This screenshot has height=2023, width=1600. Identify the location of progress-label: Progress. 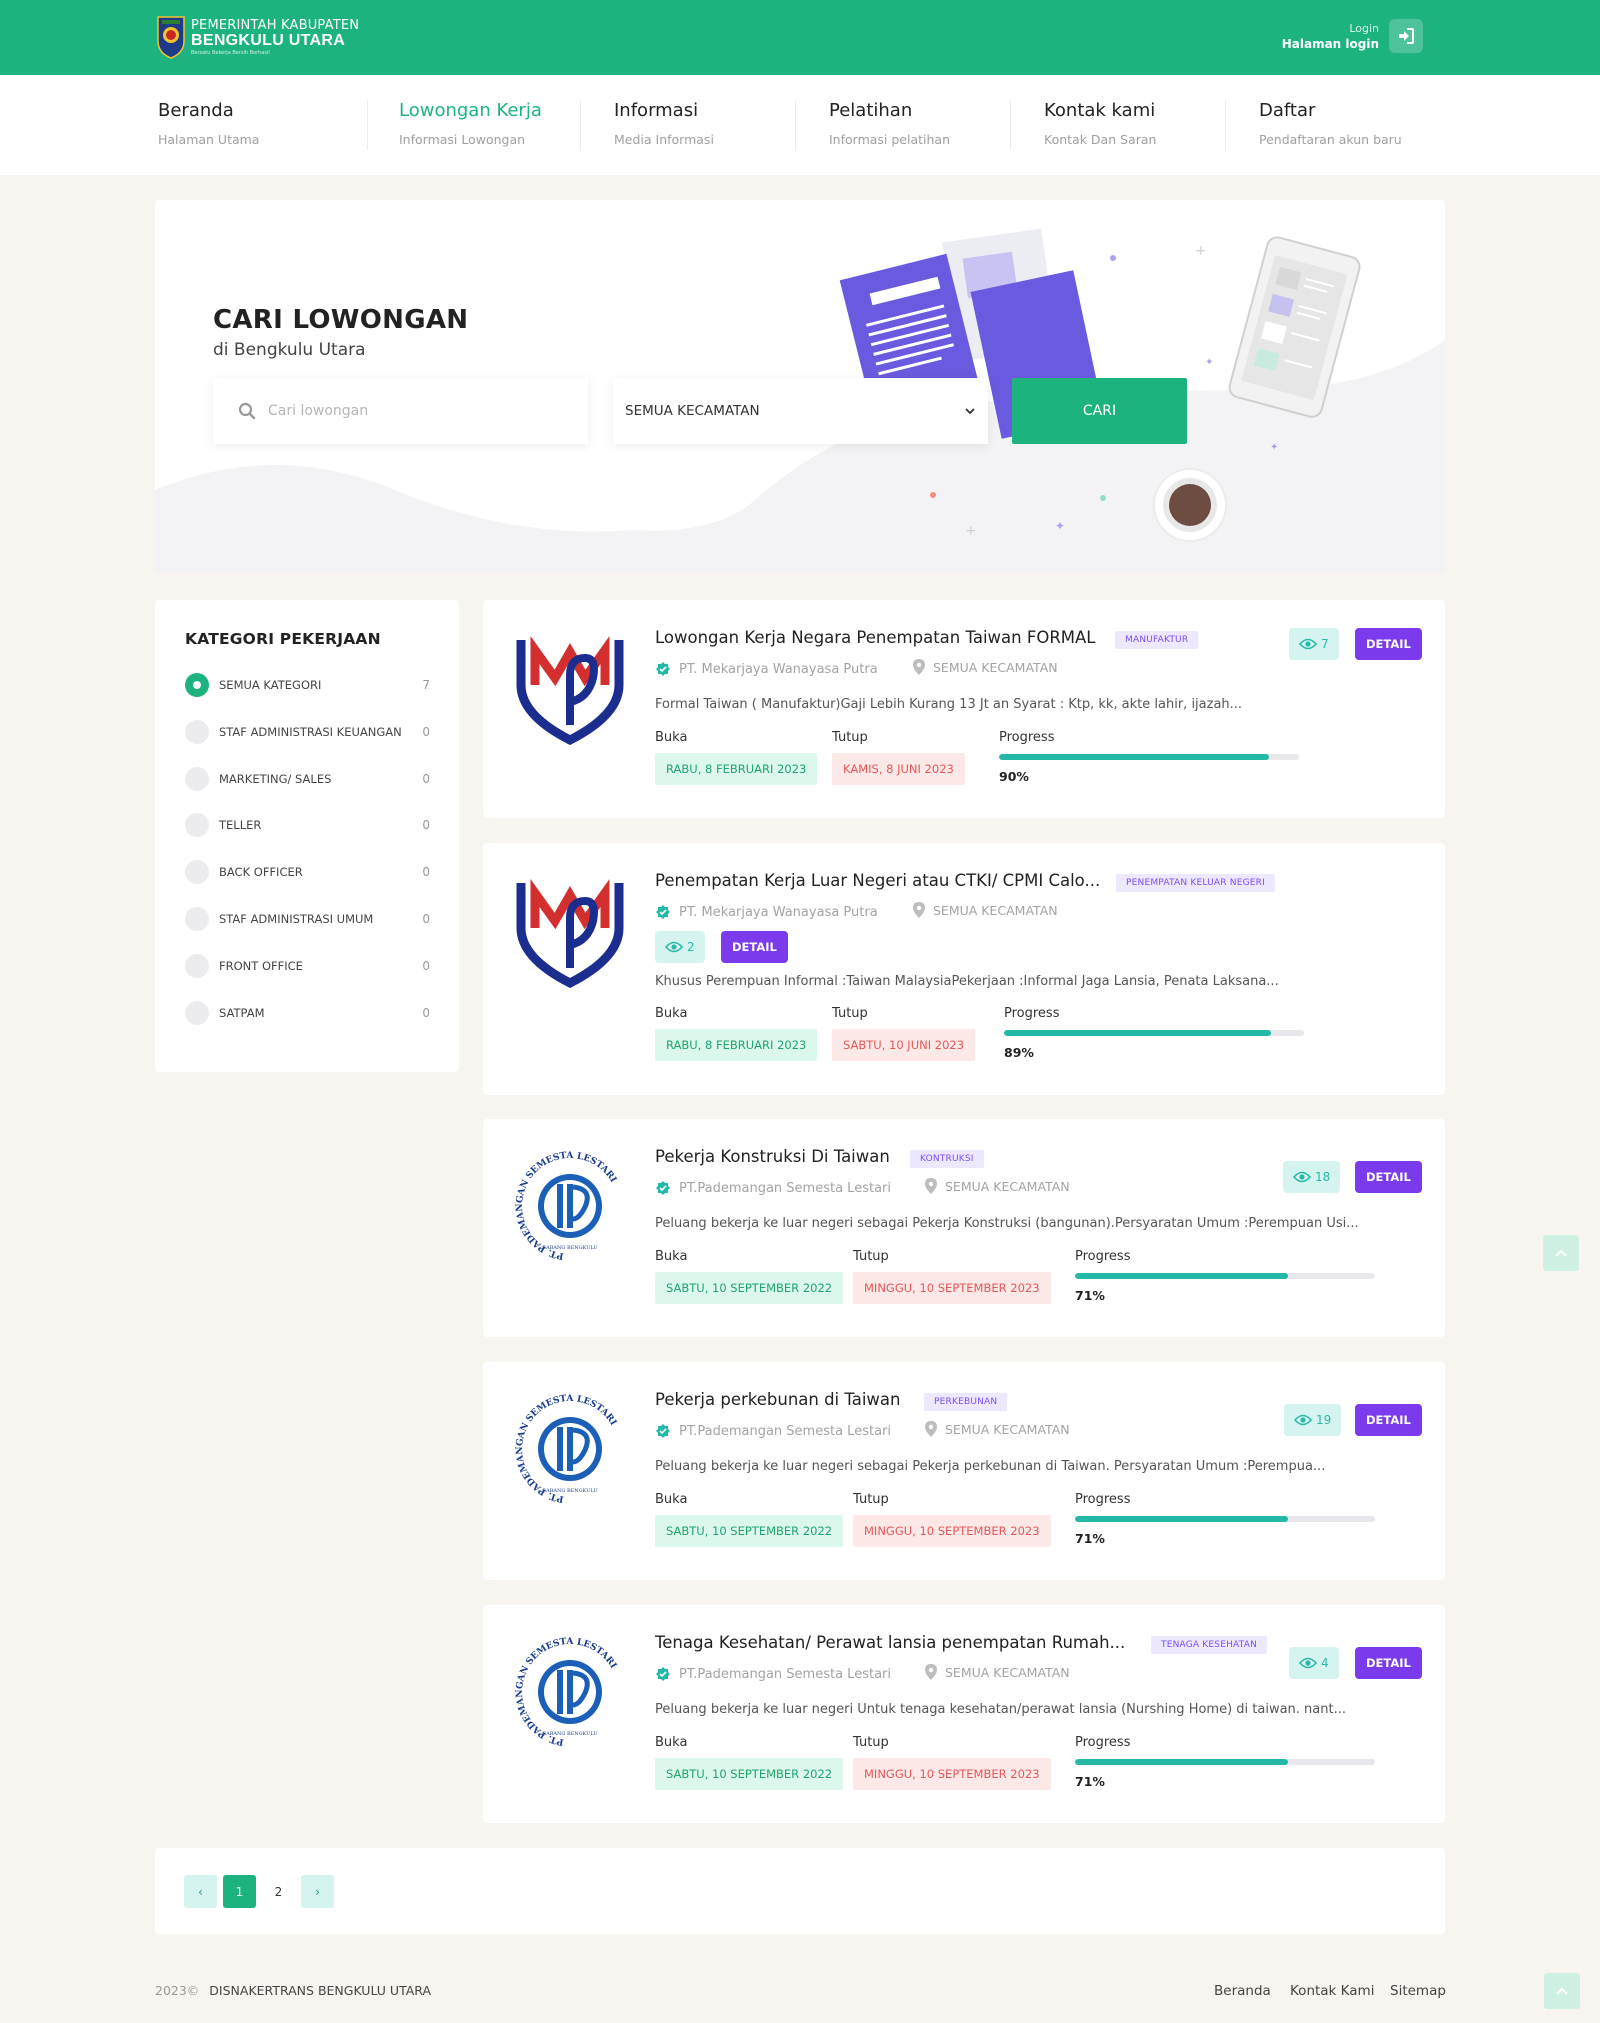
(1032, 1013).